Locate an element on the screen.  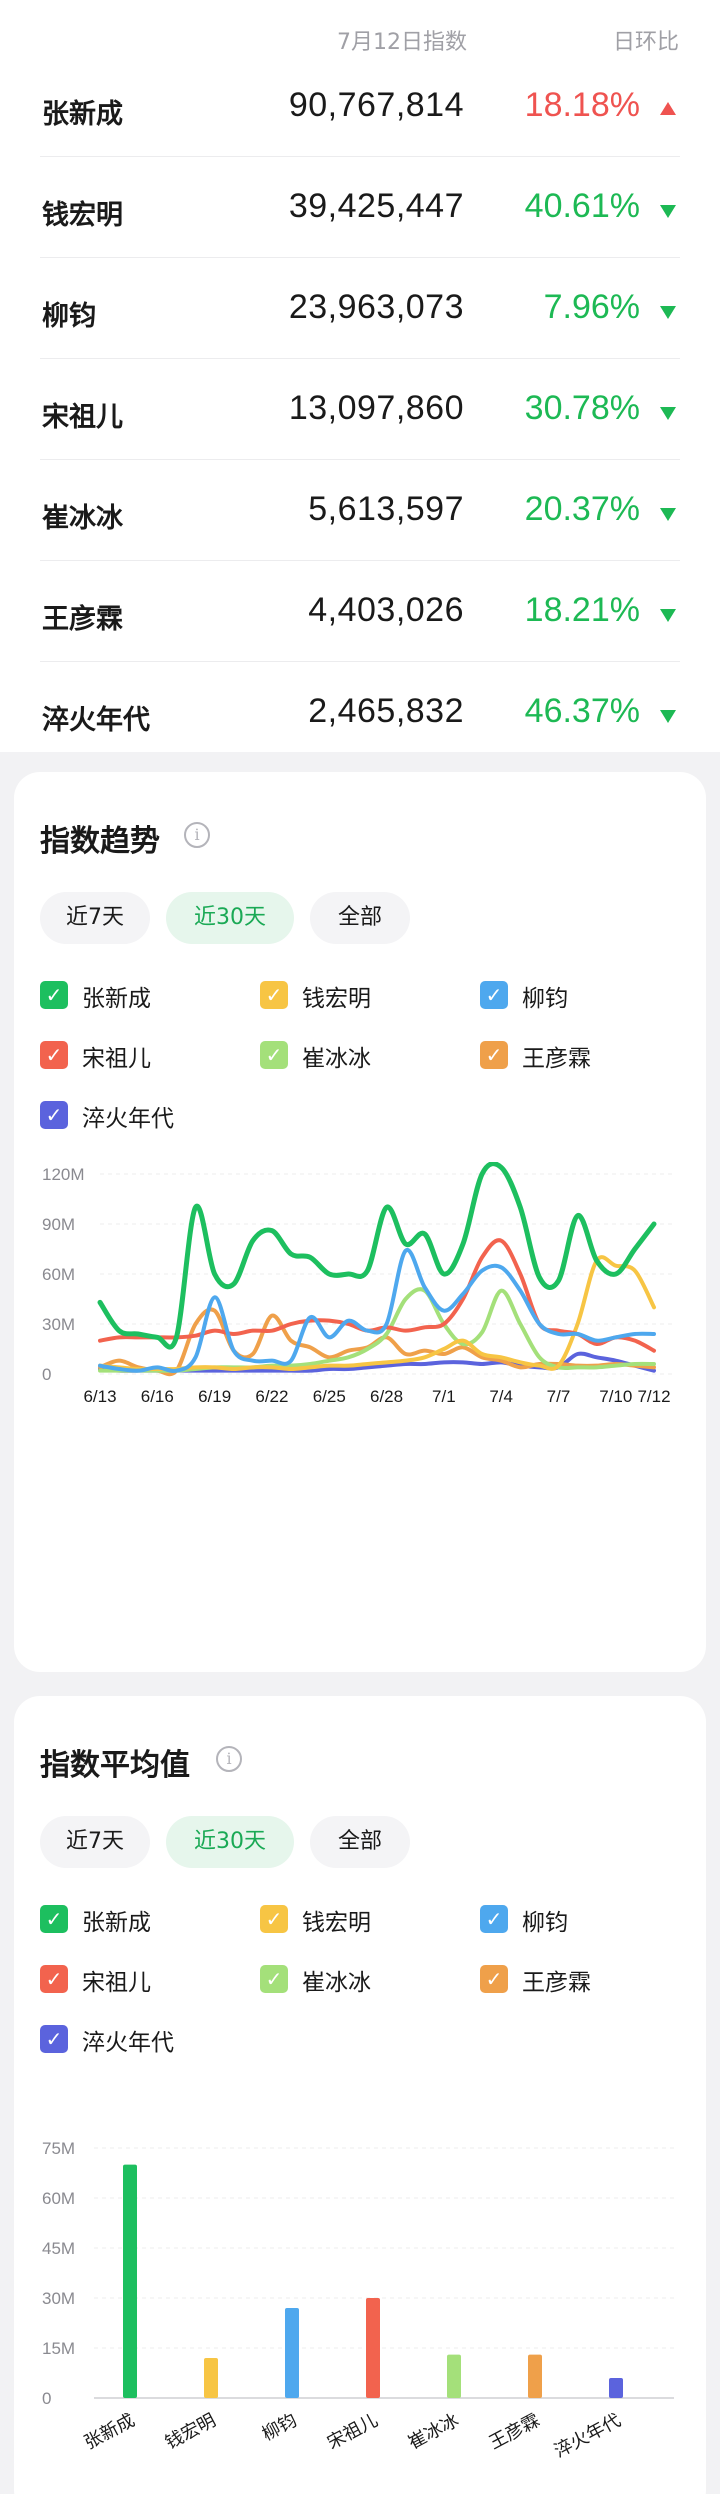
ranking-row: 宋祖儿 13,097,860 30.78% is located at coordinates (360, 409).